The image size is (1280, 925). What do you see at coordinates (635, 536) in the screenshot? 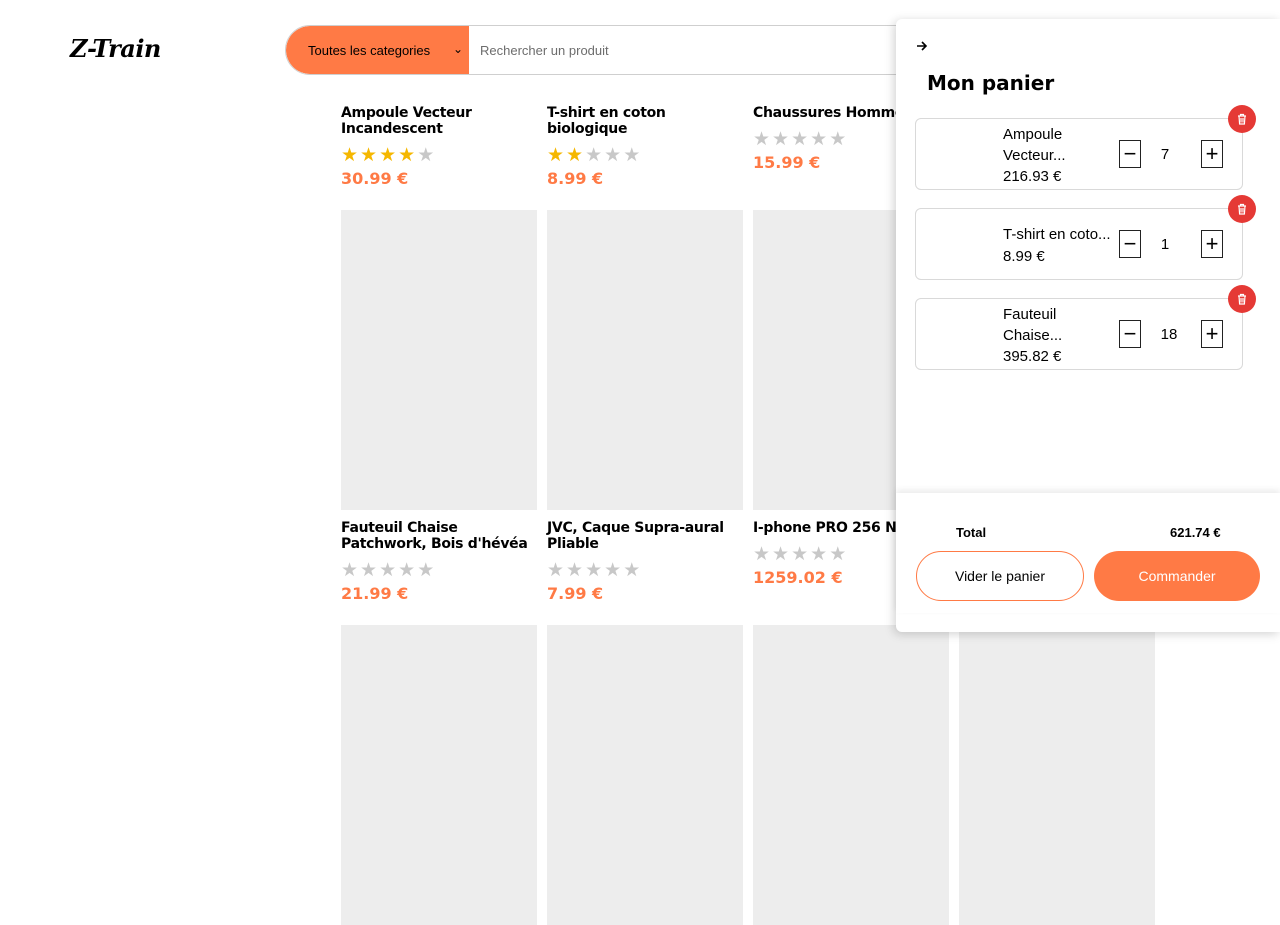
I see `product-name: JVC, Caque Supra-aural Pliable` at bounding box center [635, 536].